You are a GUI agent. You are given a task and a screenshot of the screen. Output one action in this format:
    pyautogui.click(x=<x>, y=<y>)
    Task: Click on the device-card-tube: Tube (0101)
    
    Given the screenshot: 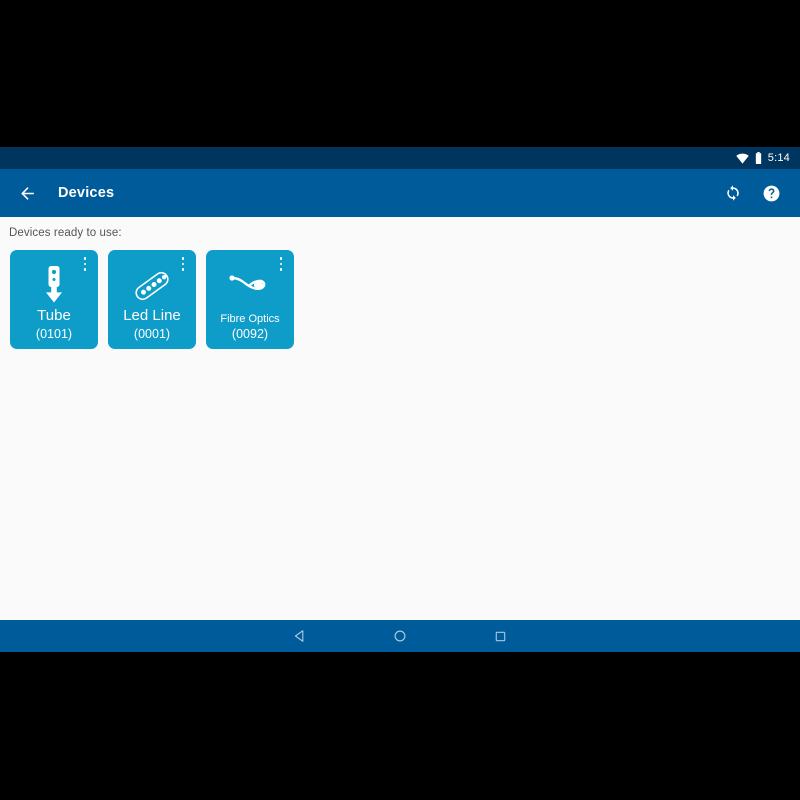 What is the action you would take?
    pyautogui.click(x=54, y=299)
    